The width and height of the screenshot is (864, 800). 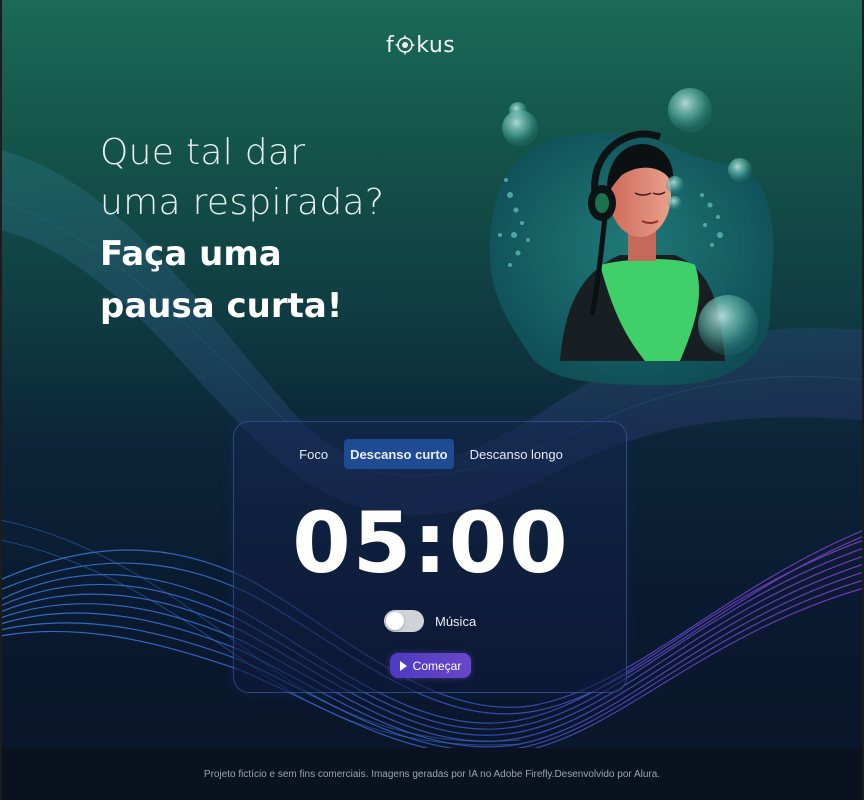 I want to click on logo-text-prefix: f, so click(x=390, y=45).